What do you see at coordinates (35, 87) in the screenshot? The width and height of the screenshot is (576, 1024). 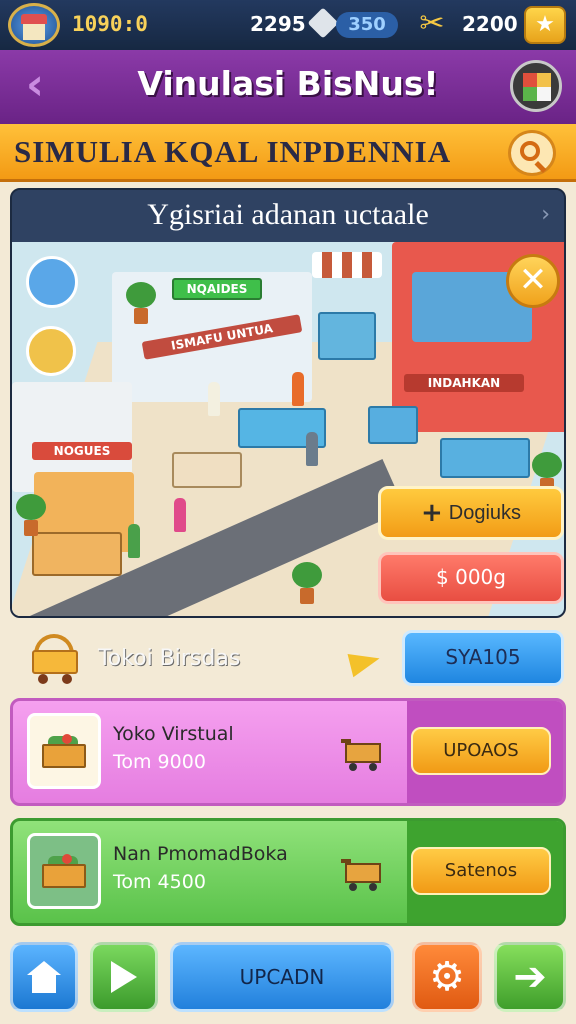 I see `back-button: ‹` at bounding box center [35, 87].